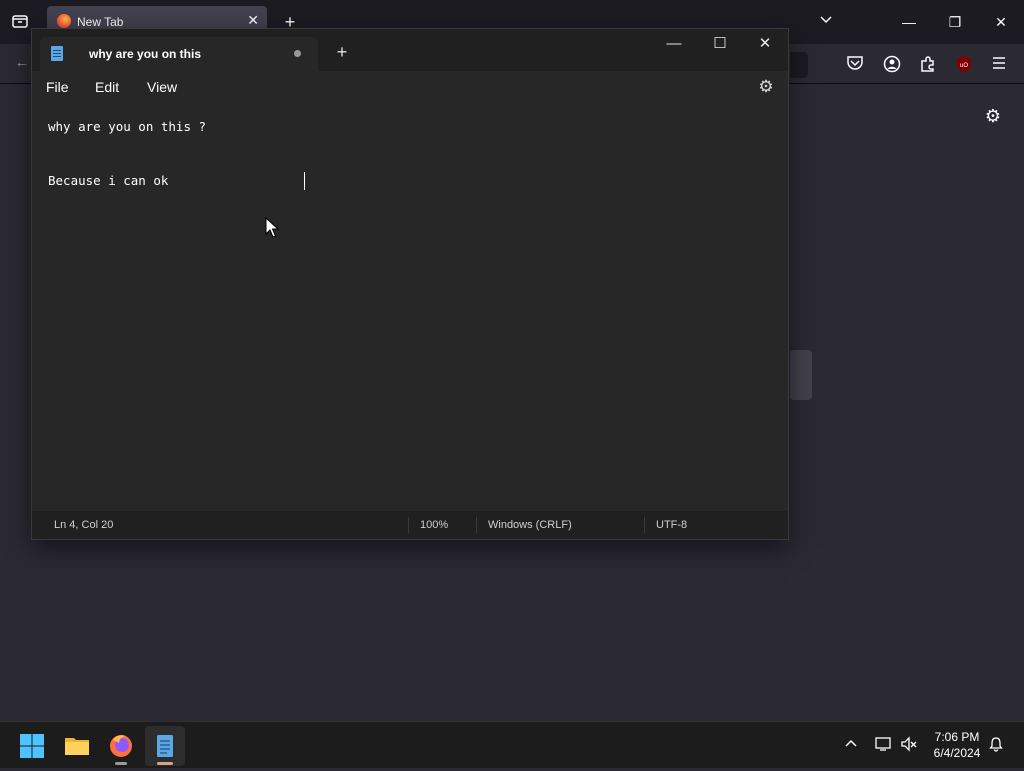  I want to click on firefox-taskbar-button, so click(121, 746).